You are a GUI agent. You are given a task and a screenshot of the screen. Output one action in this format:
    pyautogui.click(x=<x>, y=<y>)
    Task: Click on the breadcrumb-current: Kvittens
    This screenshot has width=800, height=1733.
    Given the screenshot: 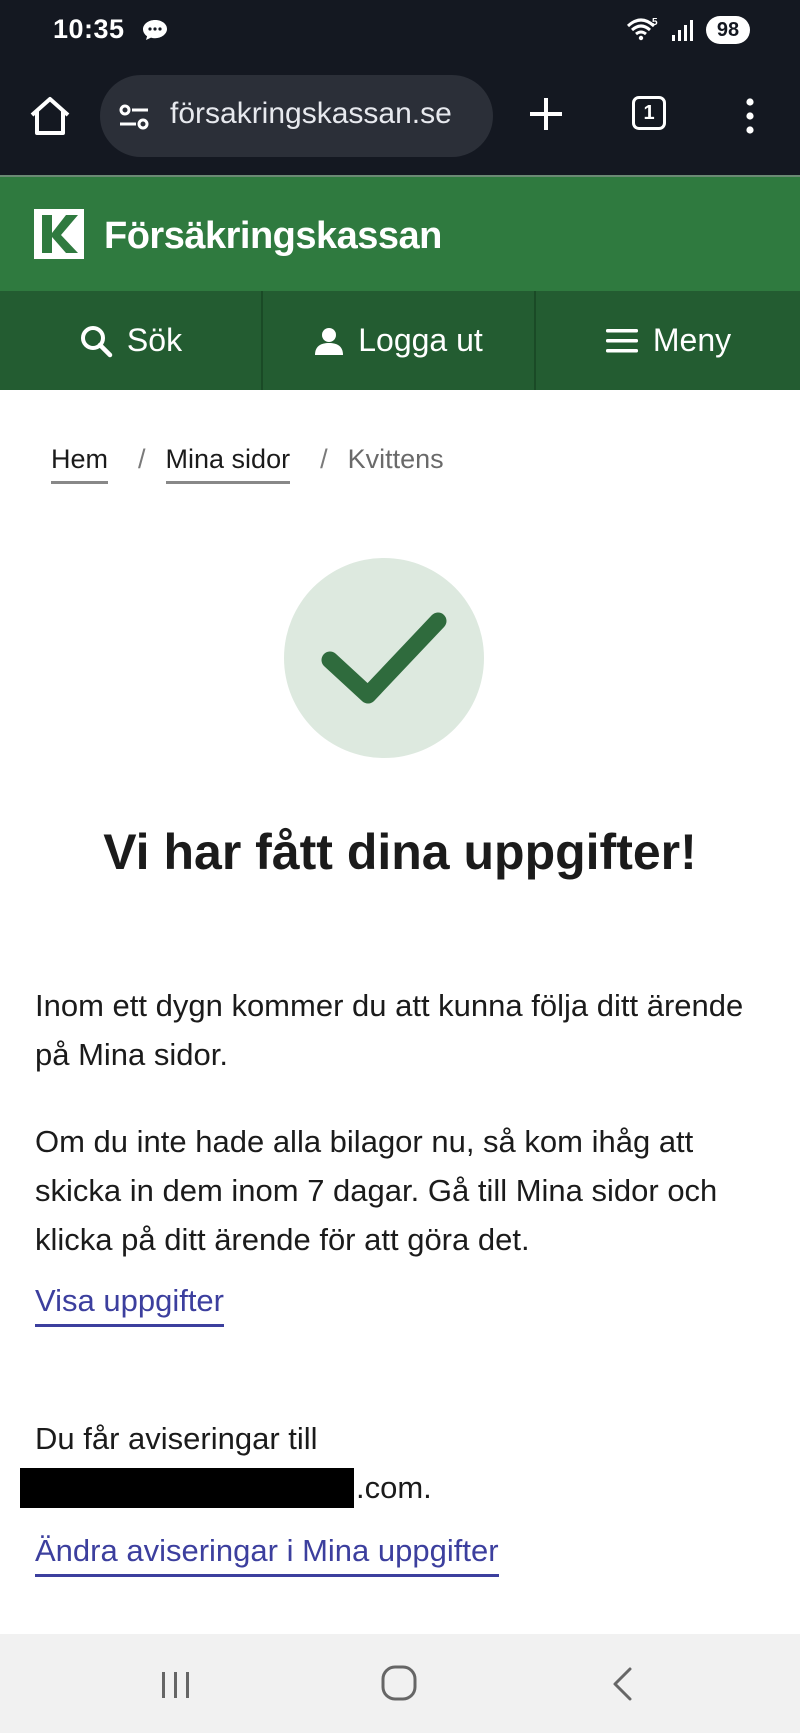 What is the action you would take?
    pyautogui.click(x=395, y=459)
    